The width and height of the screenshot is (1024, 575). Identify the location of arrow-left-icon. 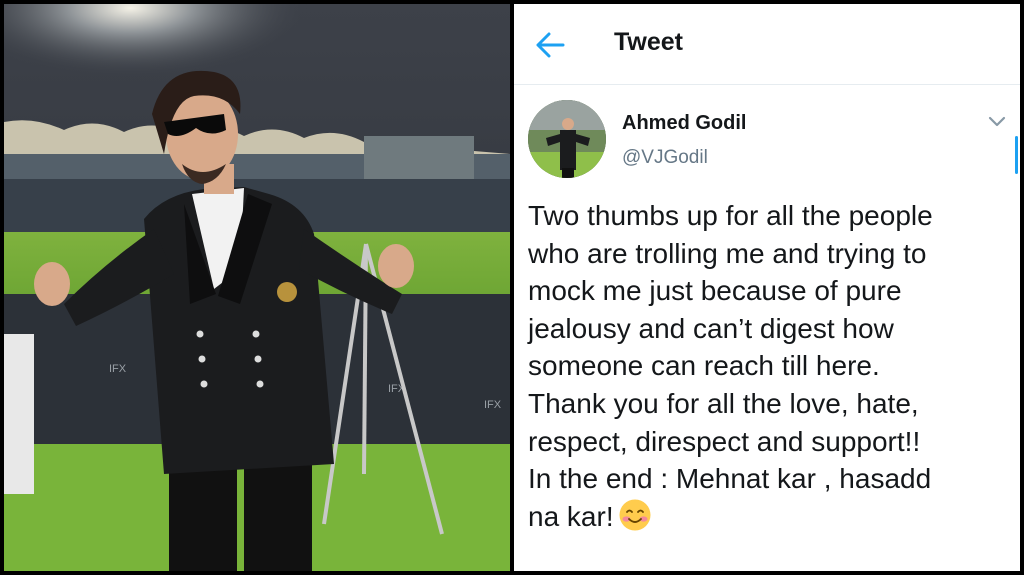
(551, 45).